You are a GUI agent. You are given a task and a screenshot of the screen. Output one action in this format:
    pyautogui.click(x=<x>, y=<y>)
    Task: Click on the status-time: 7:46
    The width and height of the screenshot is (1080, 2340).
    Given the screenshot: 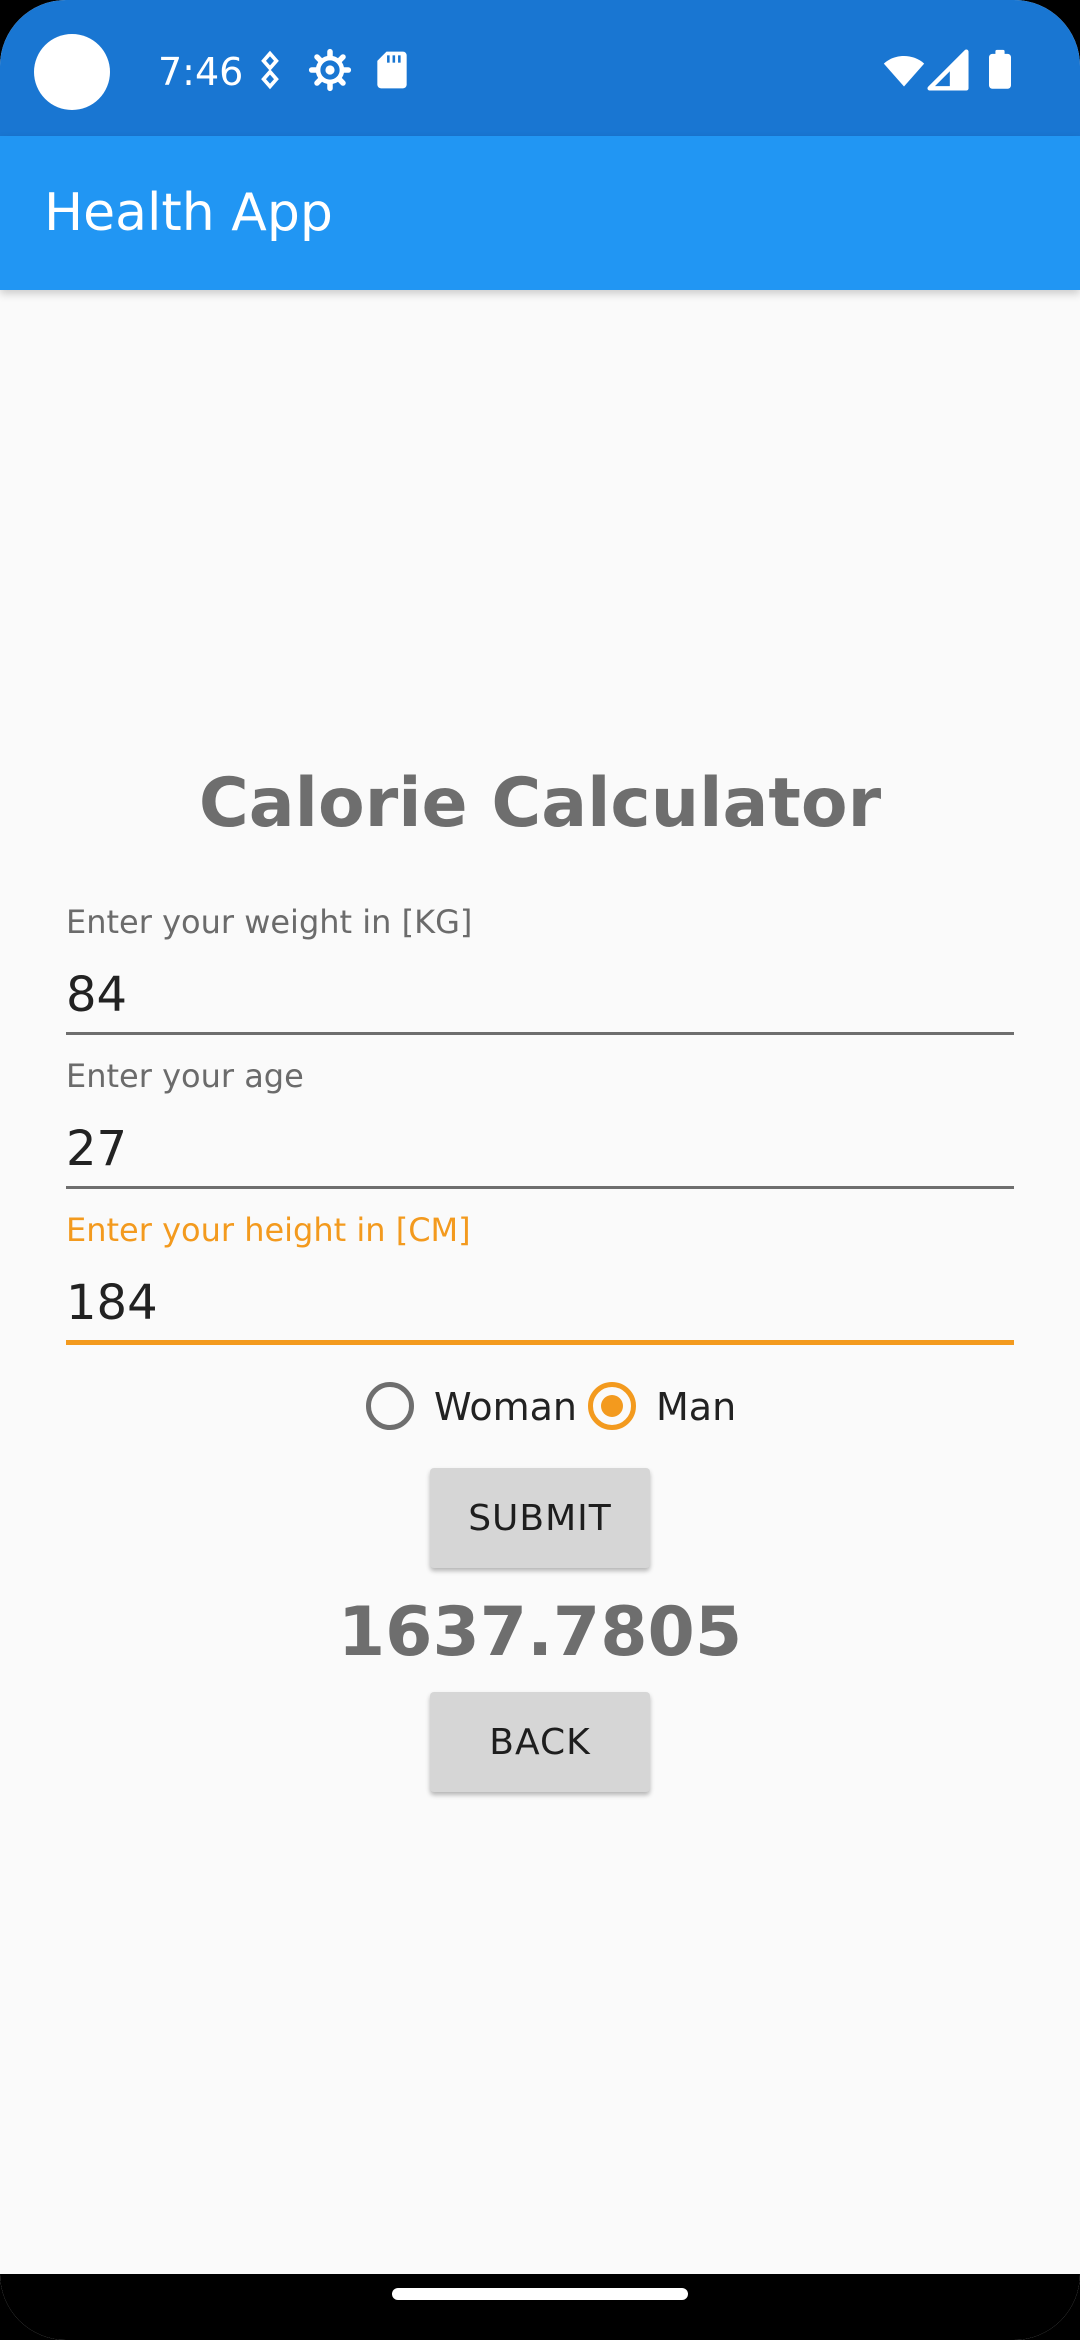 What is the action you would take?
    pyautogui.click(x=201, y=72)
    